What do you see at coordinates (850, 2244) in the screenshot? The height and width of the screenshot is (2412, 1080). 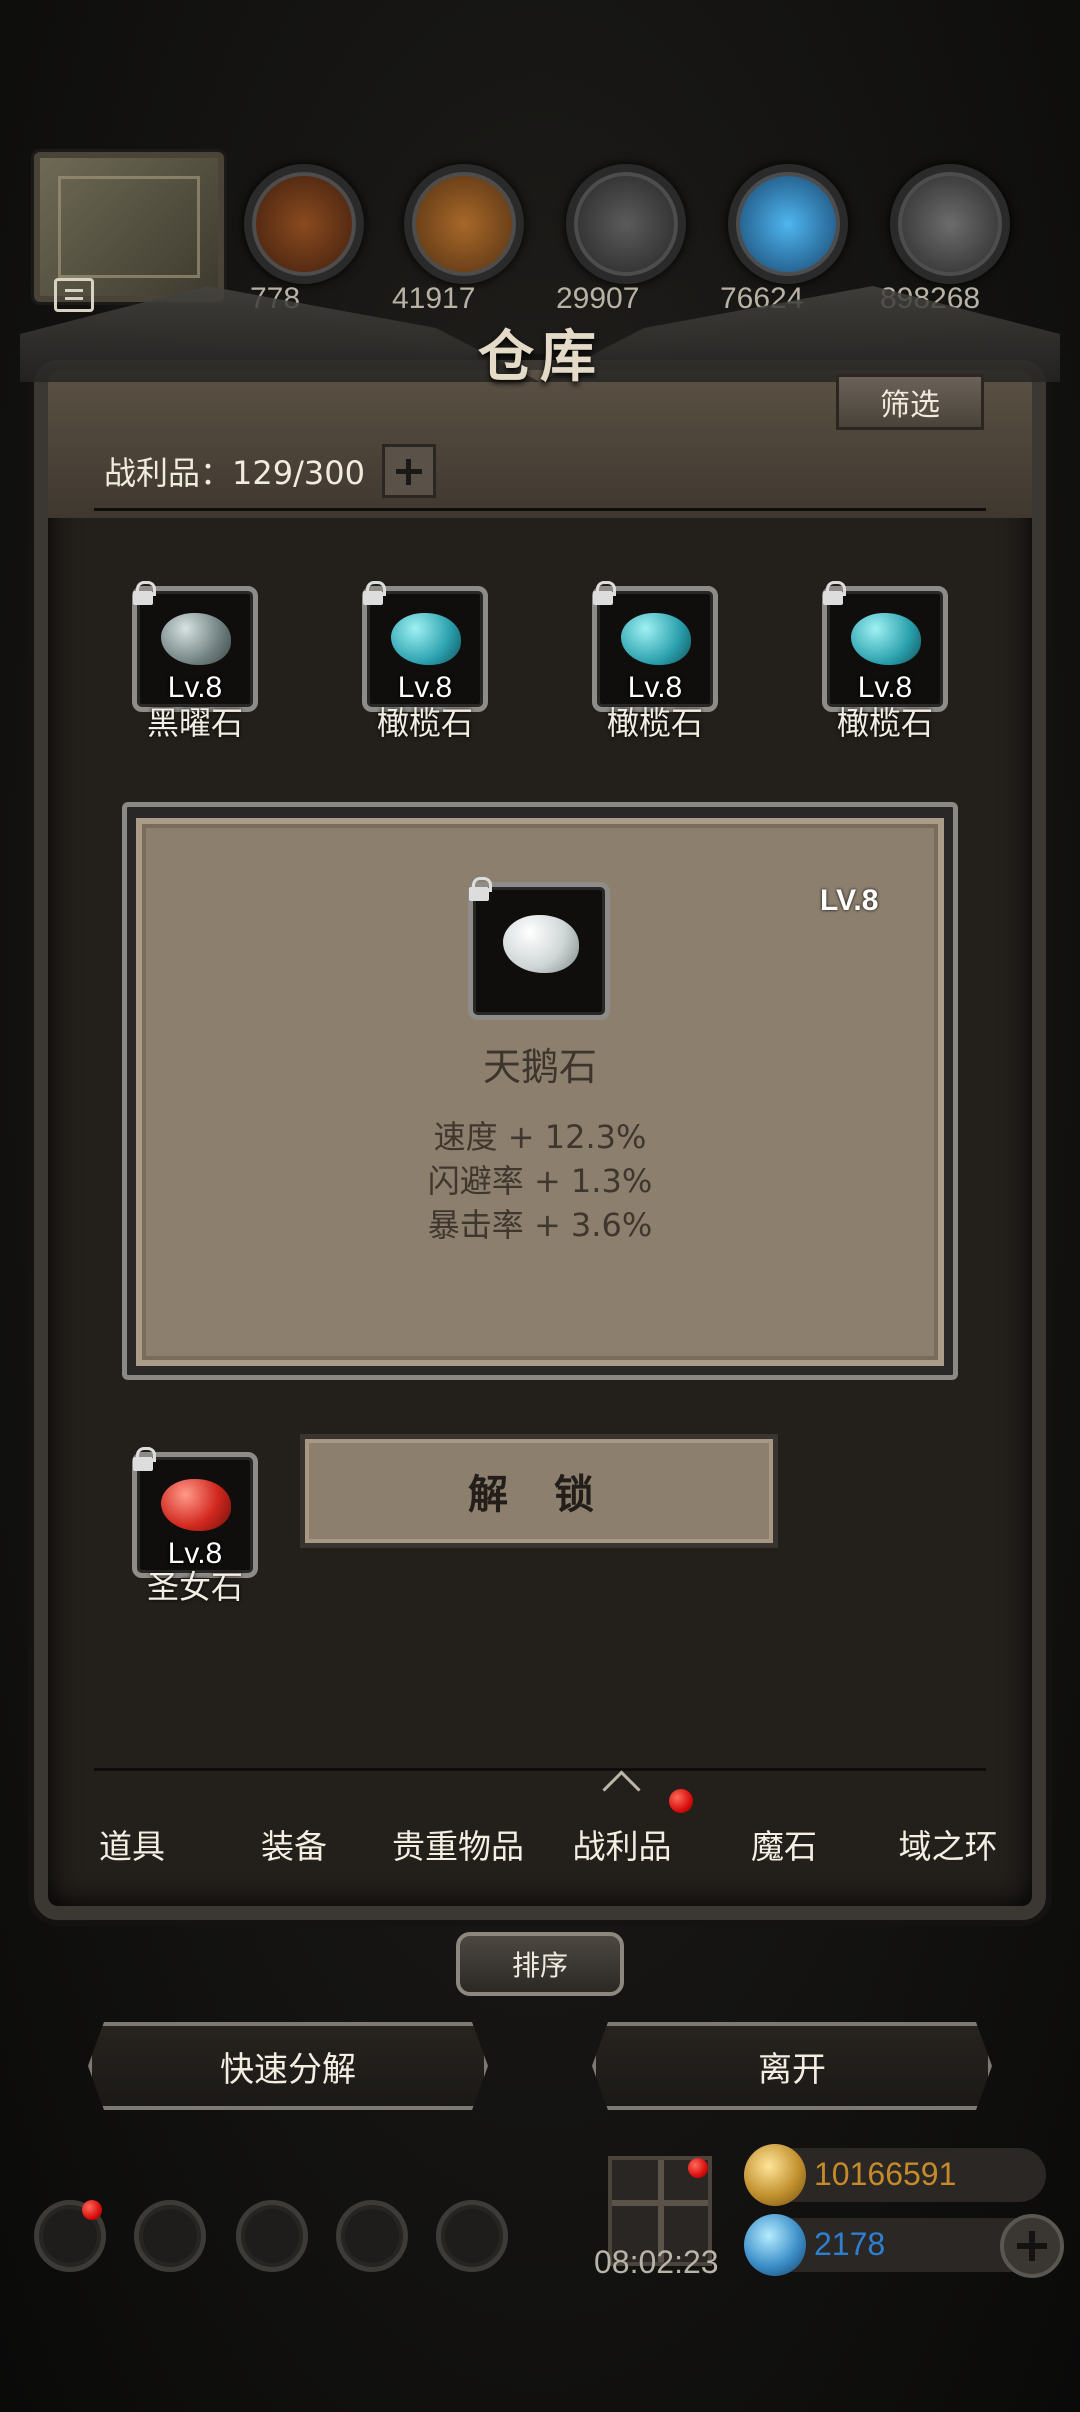 I see `diamond-amount: 2178` at bounding box center [850, 2244].